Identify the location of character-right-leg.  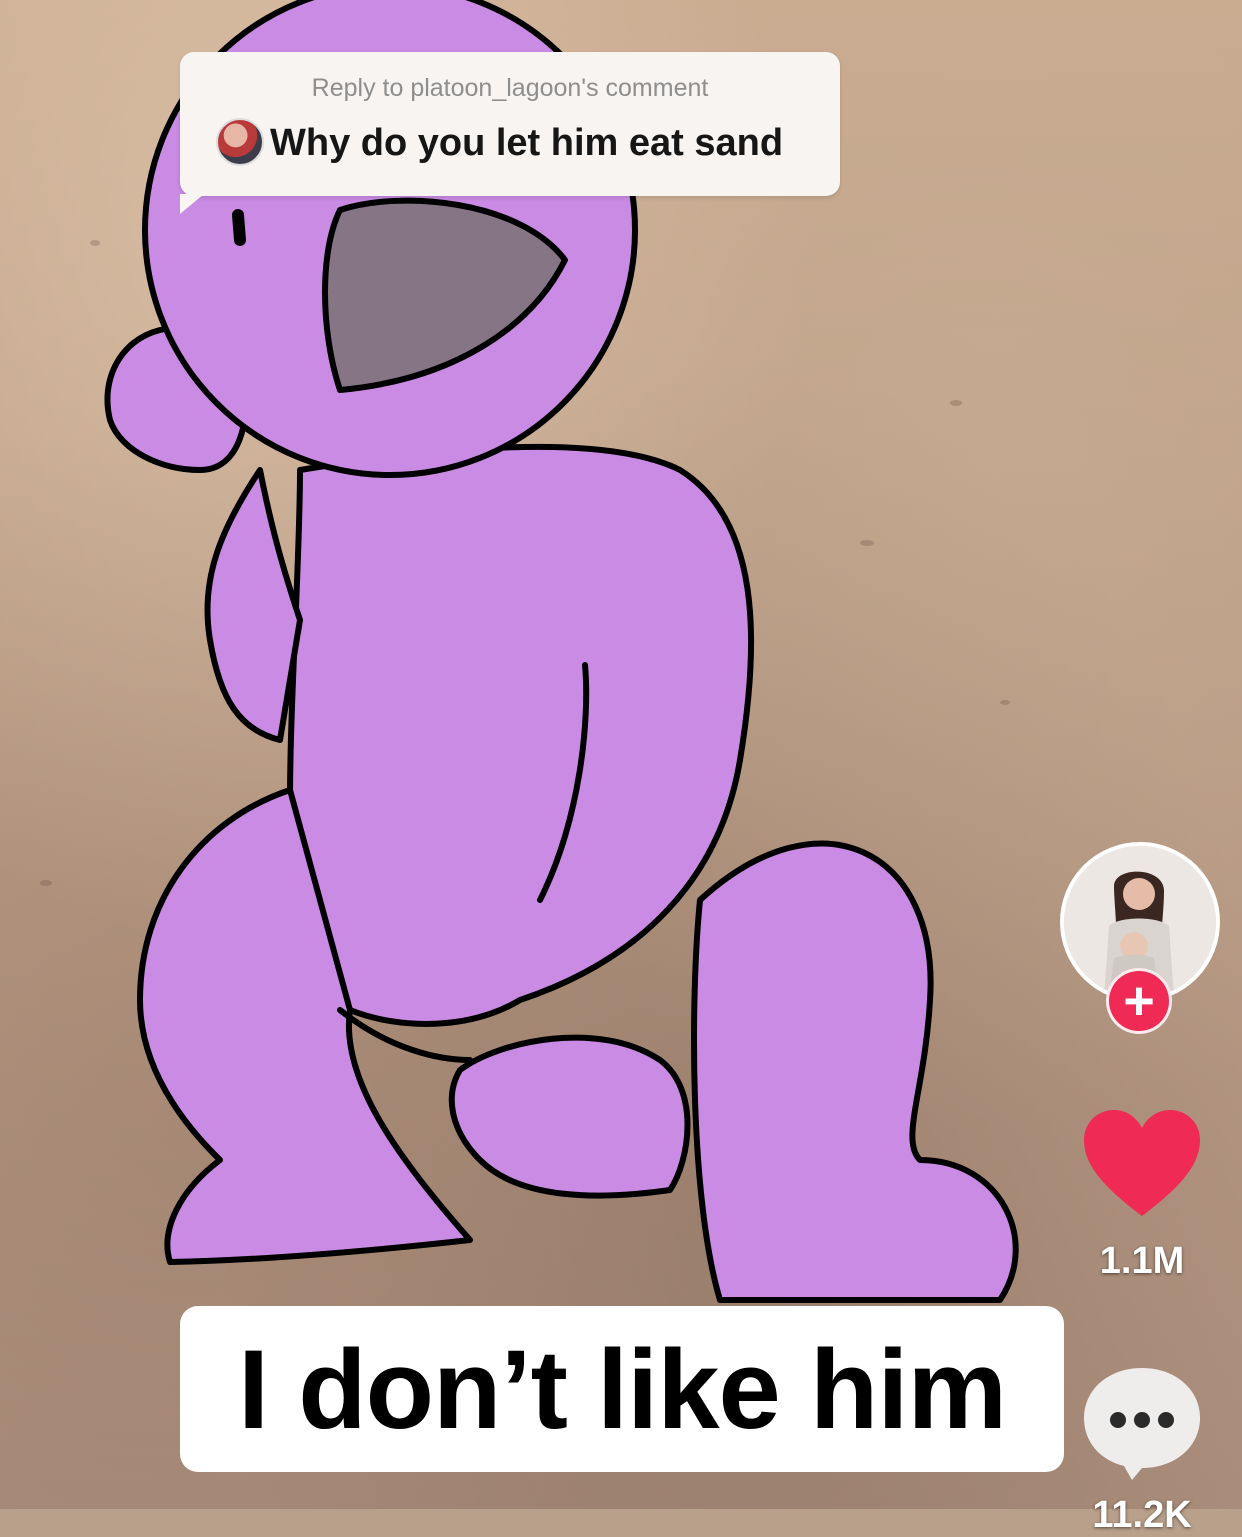
(855, 1071).